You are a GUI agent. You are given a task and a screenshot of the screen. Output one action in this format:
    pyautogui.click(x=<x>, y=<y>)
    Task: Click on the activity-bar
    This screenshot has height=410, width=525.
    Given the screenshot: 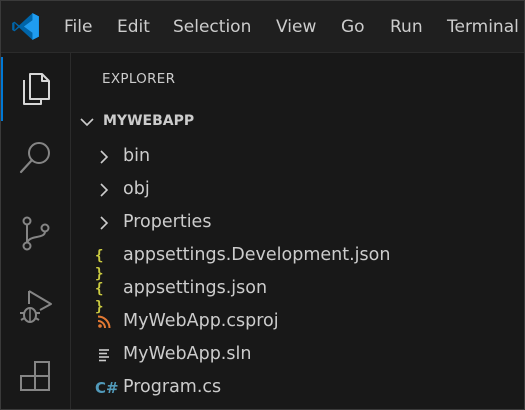 What is the action you would take?
    pyautogui.click(x=36, y=231)
    